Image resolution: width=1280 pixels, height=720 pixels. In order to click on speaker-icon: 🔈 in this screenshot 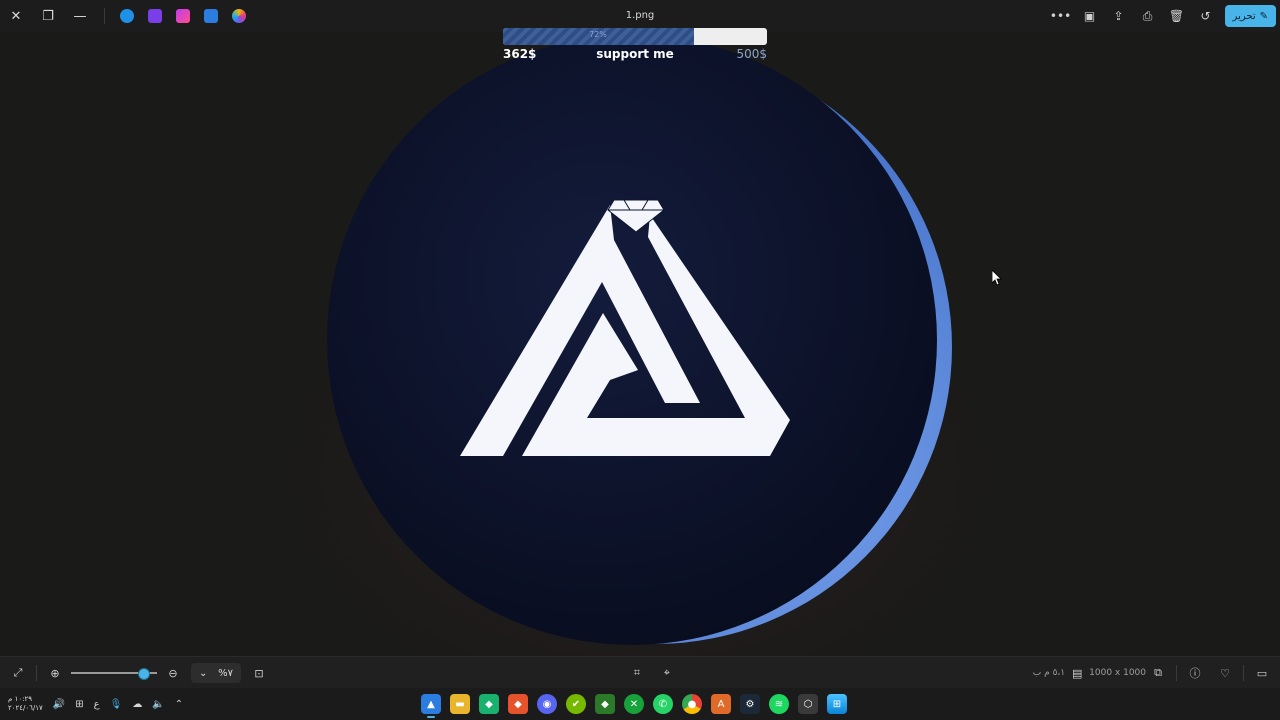, I will do `click(158, 704)`.